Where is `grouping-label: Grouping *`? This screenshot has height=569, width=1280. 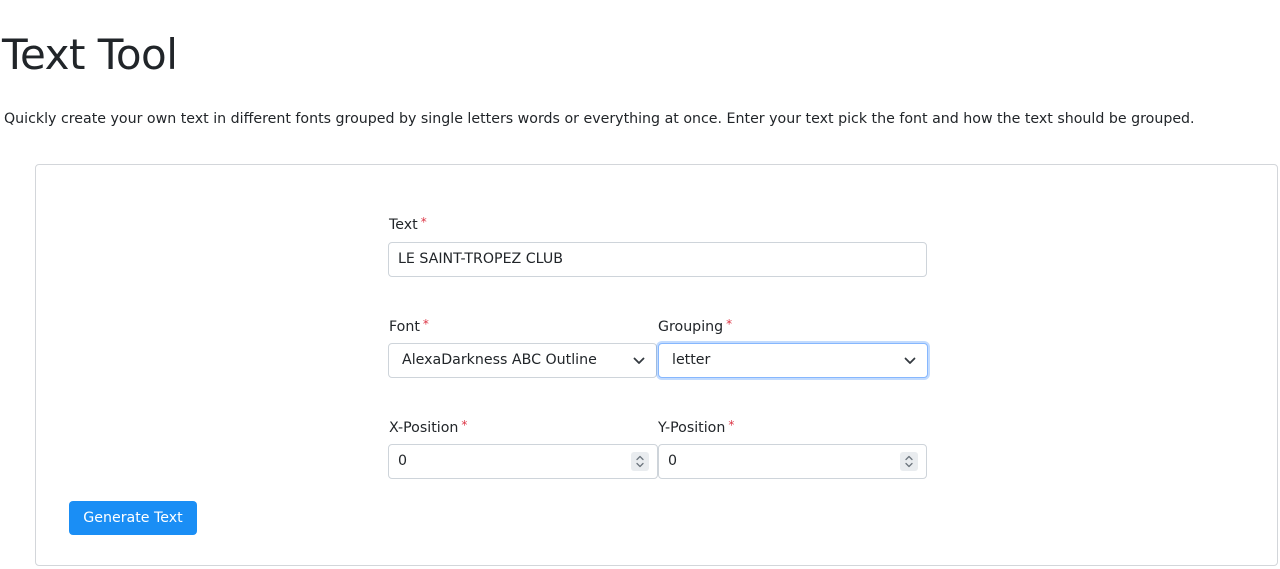
grouping-label: Grouping * is located at coordinates (695, 326).